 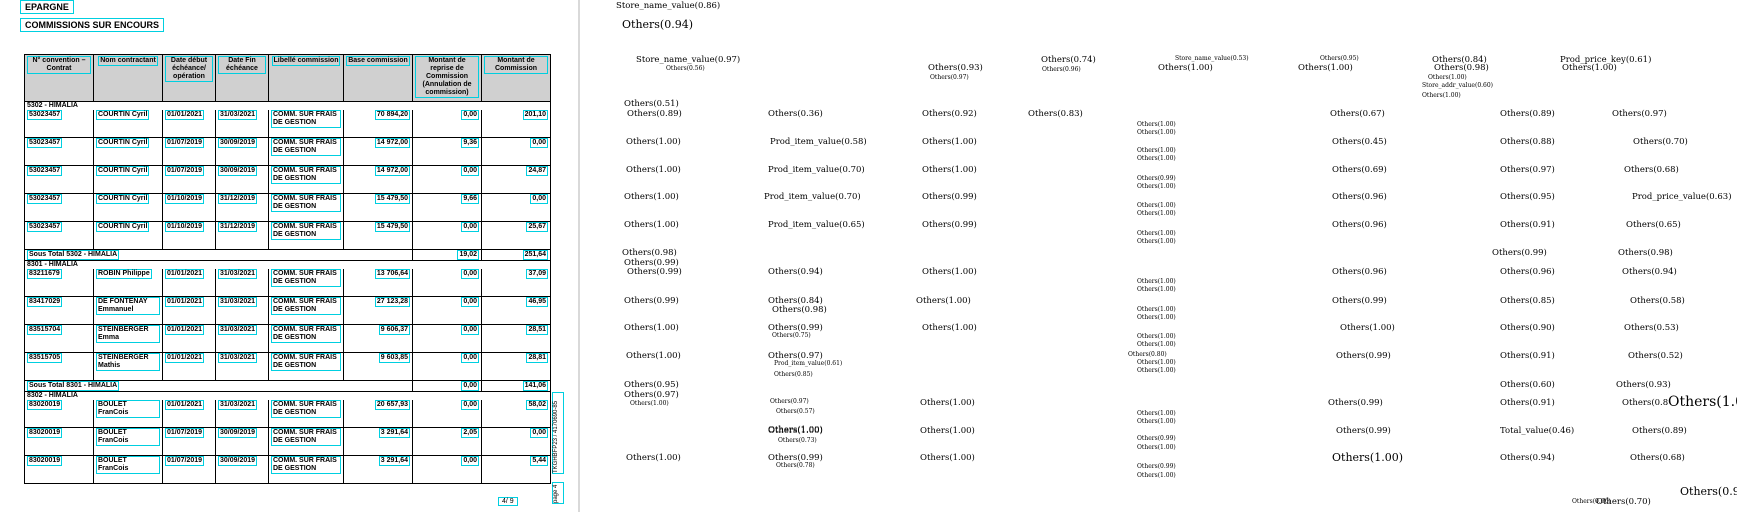 I want to click on subtotal-row: Sous Total 8301 - HIMALIA 0,00 141,06, so click(x=287, y=386).